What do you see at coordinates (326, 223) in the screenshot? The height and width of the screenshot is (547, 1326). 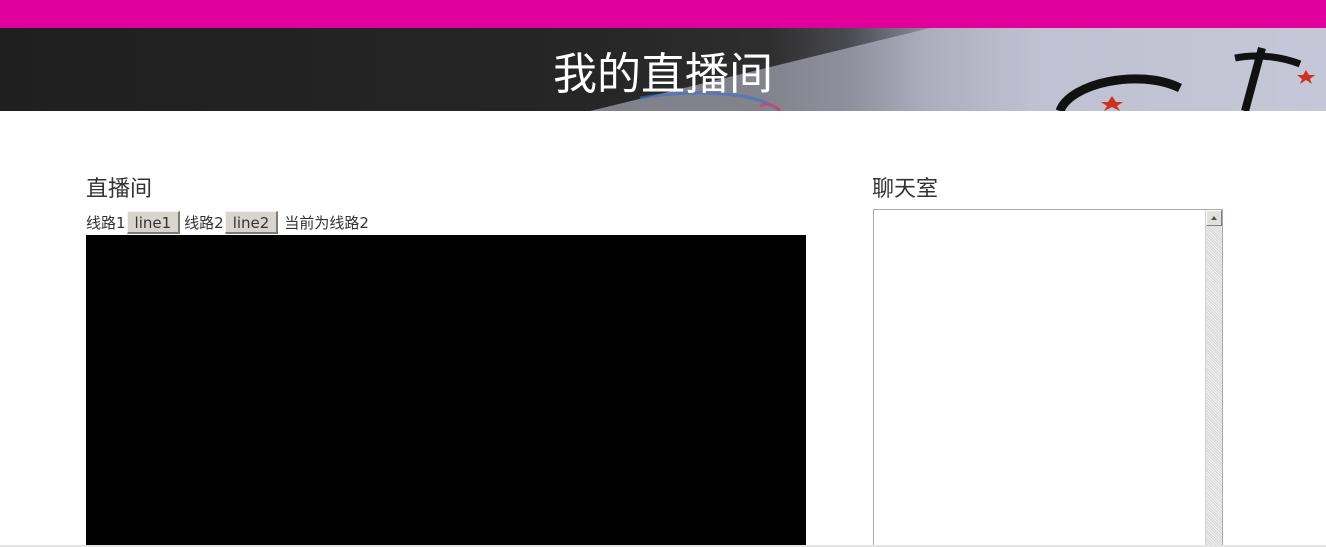 I see `current-route-status: 当前为线路2` at bounding box center [326, 223].